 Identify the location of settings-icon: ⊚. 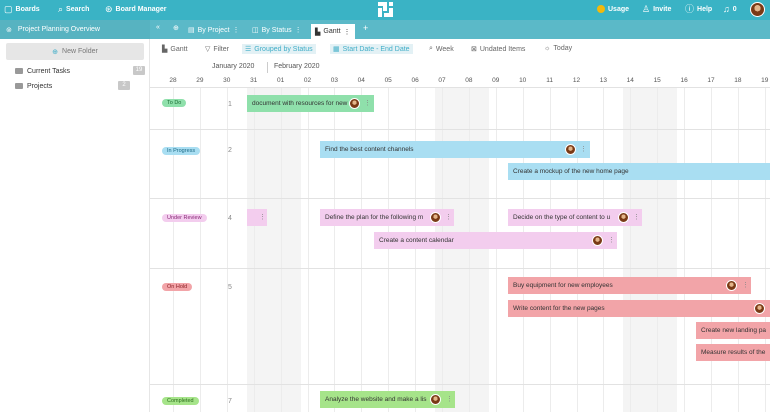
(9, 30).